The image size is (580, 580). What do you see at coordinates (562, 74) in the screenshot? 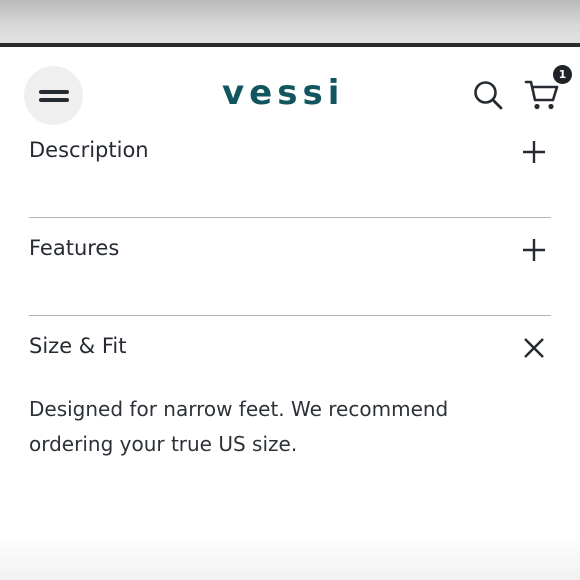
I see `cart-count-badge: 1` at bounding box center [562, 74].